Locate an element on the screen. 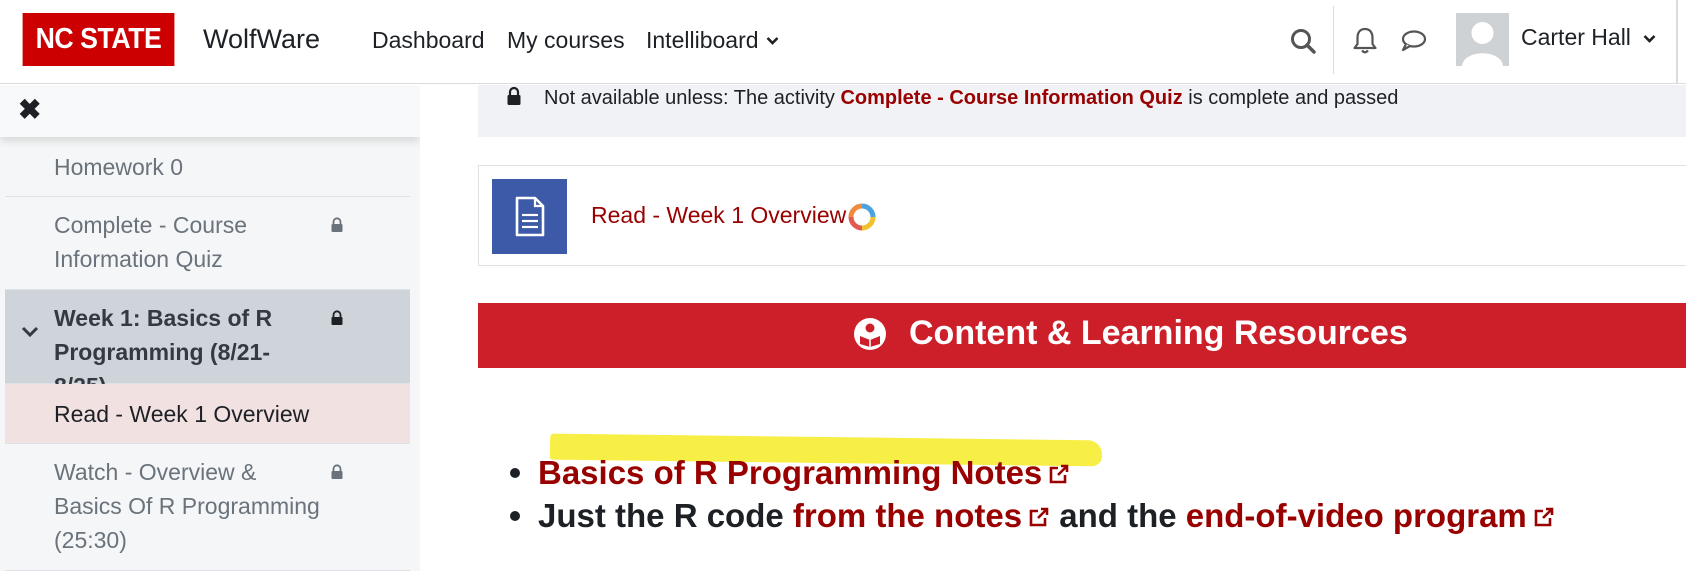 The height and width of the screenshot is (571, 1686). nav-my-courses-label: My courses is located at coordinates (566, 40).